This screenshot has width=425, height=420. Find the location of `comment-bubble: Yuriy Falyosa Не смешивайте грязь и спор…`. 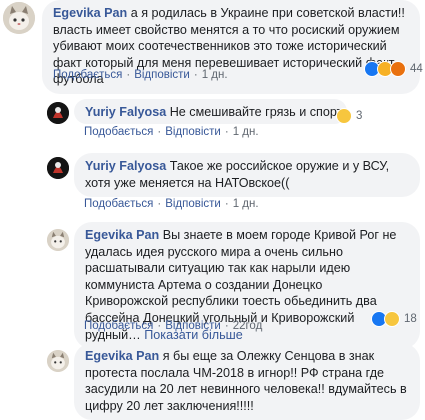

comment-bubble: Yuriy Falyosa Не смешивайте грязь и спор… is located at coordinates (210, 111).